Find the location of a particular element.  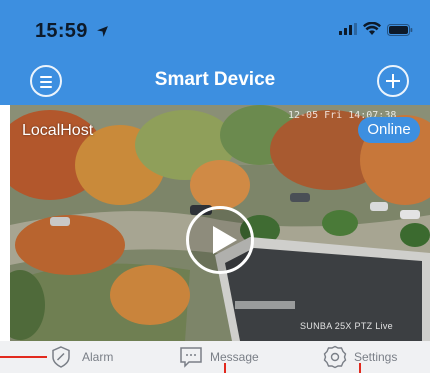

nav-bar: Smart Device is located at coordinates (215, 81).